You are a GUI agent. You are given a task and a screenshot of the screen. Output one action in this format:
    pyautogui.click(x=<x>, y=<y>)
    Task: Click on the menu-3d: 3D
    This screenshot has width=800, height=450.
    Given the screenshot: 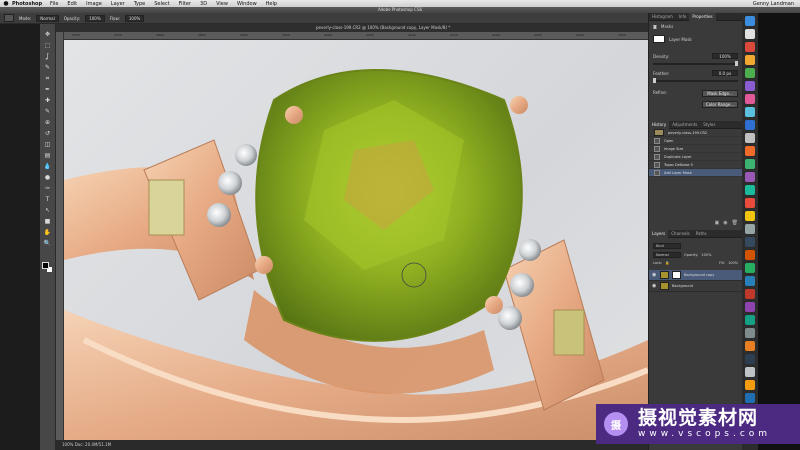 What is the action you would take?
    pyautogui.click(x=203, y=4)
    